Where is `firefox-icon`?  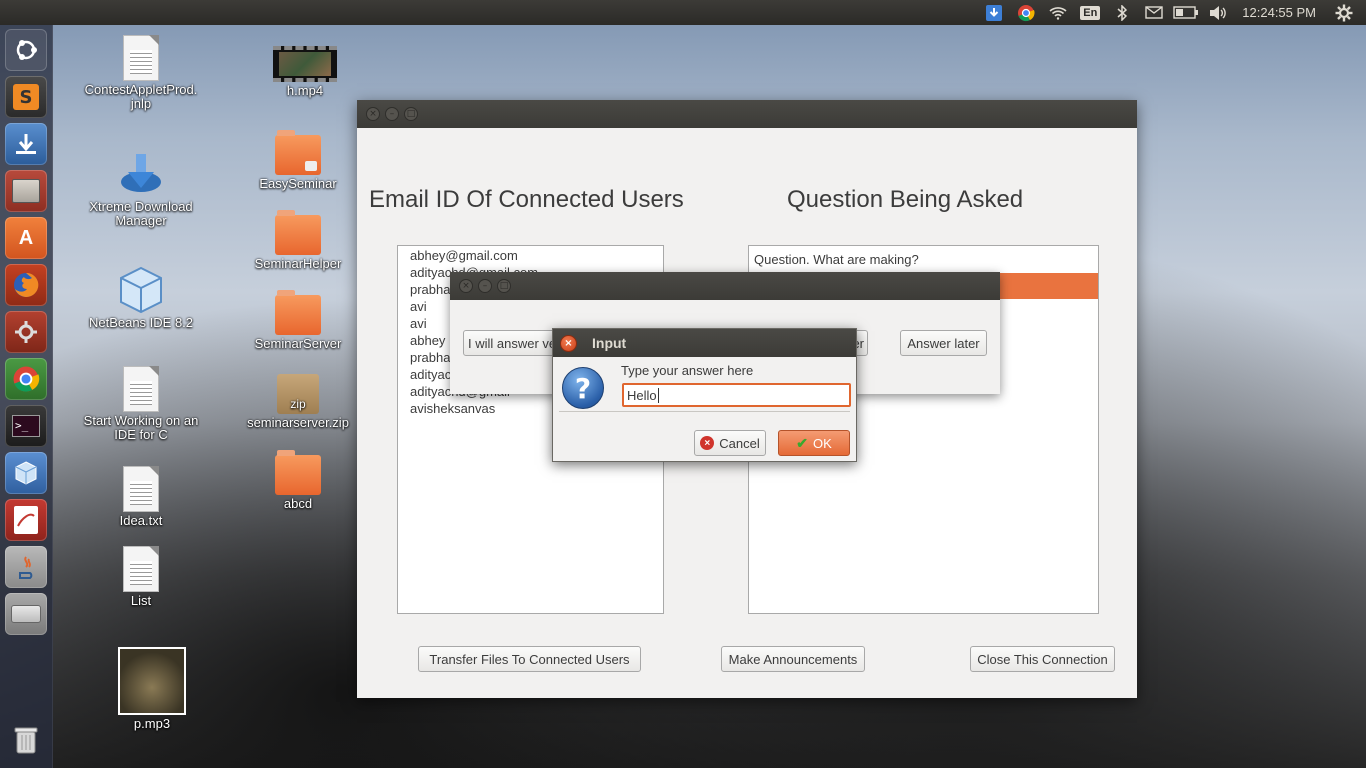 firefox-icon is located at coordinates (26, 285).